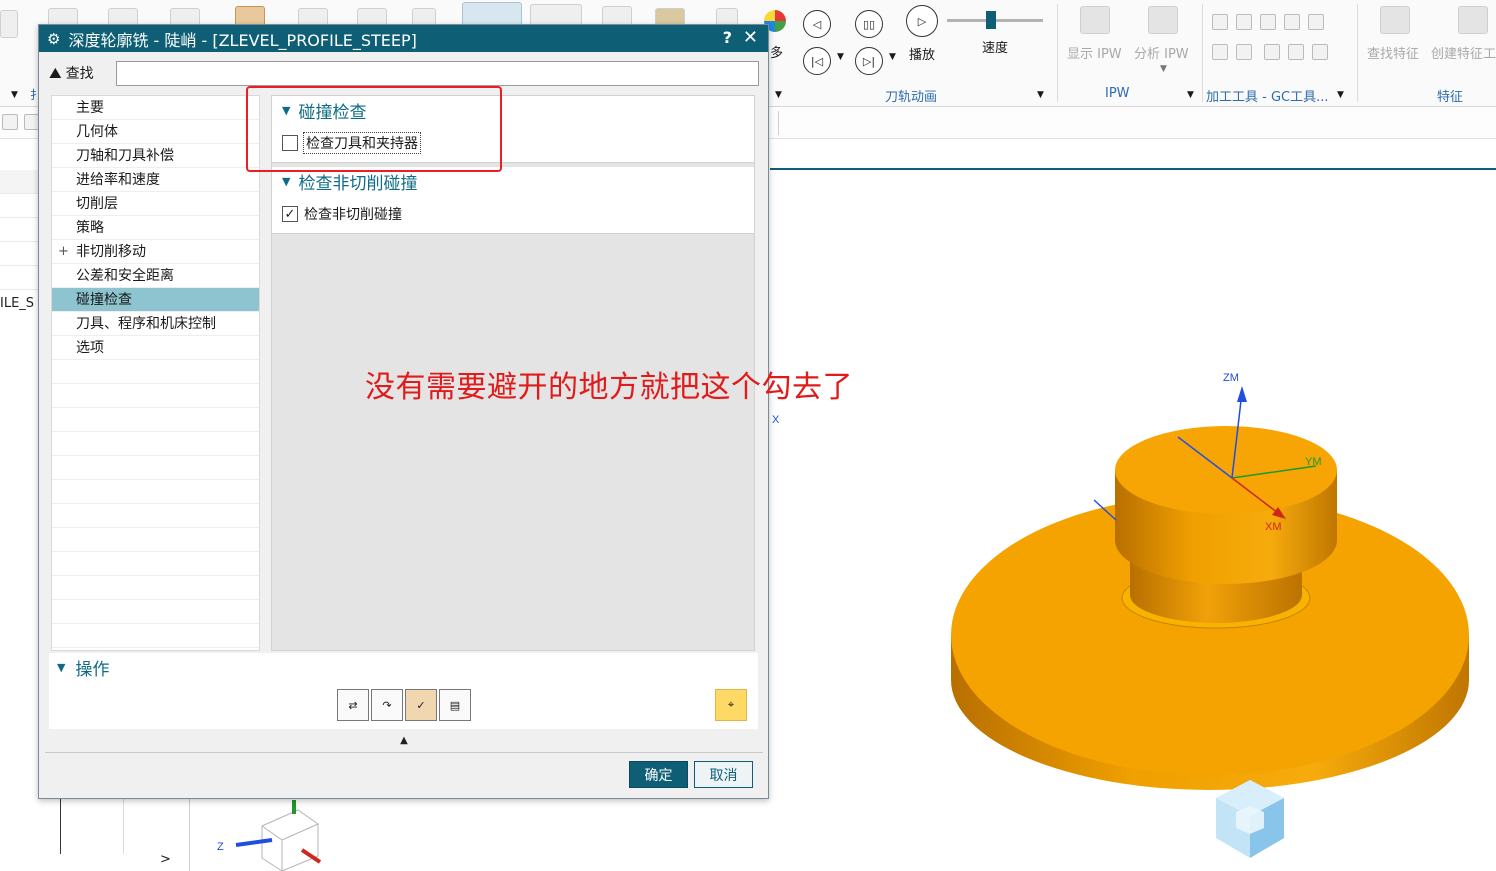 This screenshot has width=1496, height=871. Describe the element at coordinates (778, 123) in the screenshot. I see `toolbar-divider` at that location.